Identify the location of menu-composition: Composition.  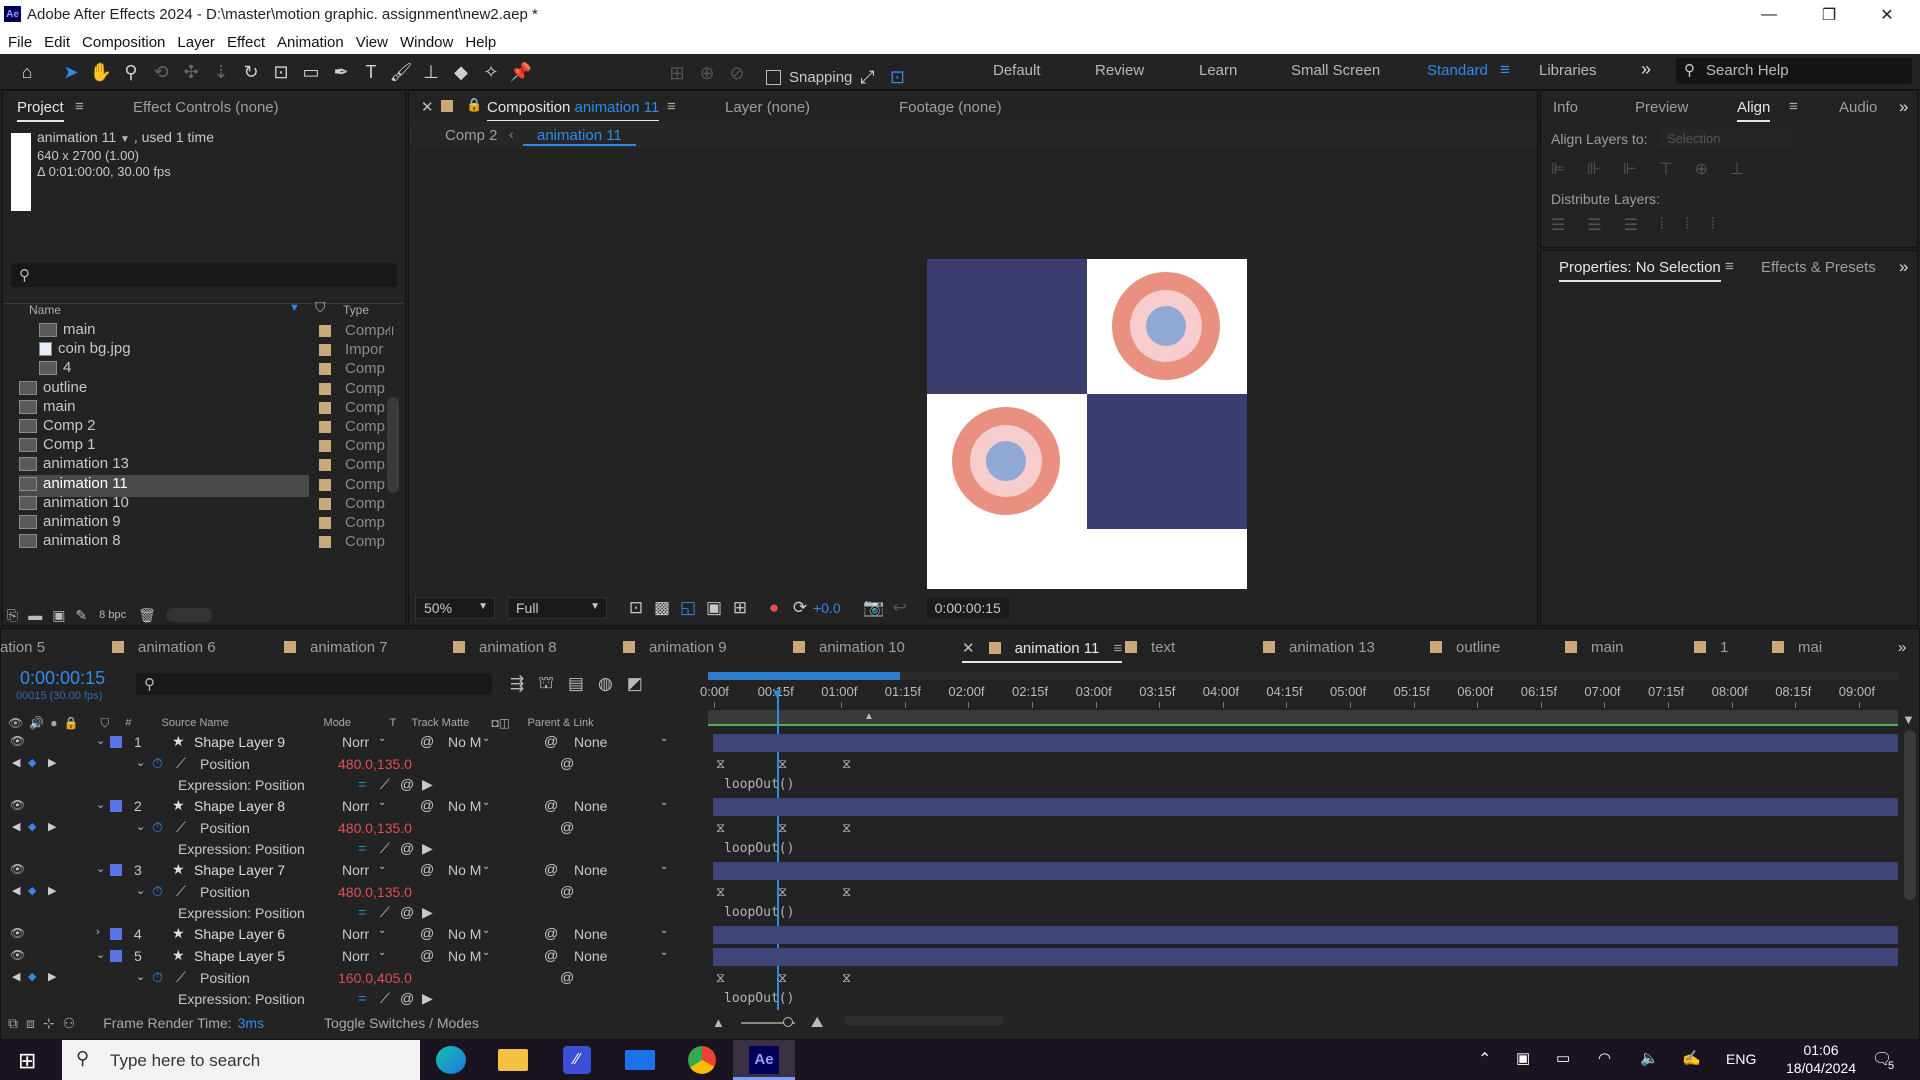
(123, 42).